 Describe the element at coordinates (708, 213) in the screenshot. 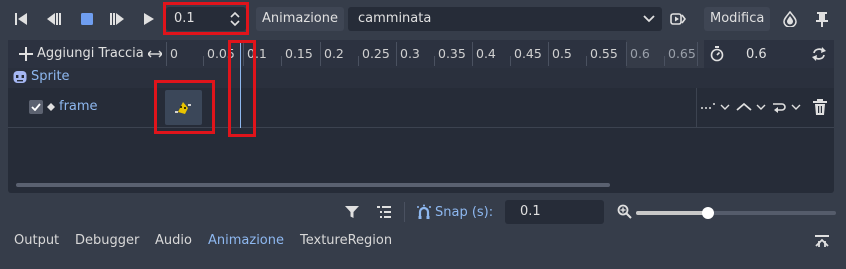

I see `zoom-slider-grabber` at that location.